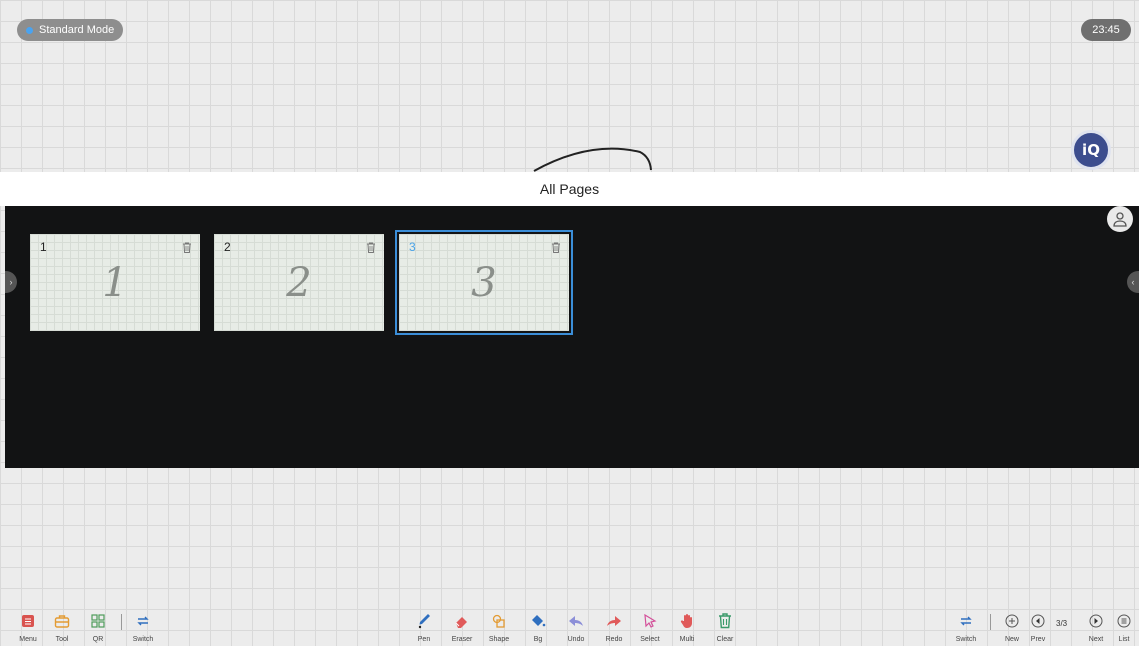 This screenshot has width=1139, height=646. I want to click on undo-button: Undo, so click(576, 626).